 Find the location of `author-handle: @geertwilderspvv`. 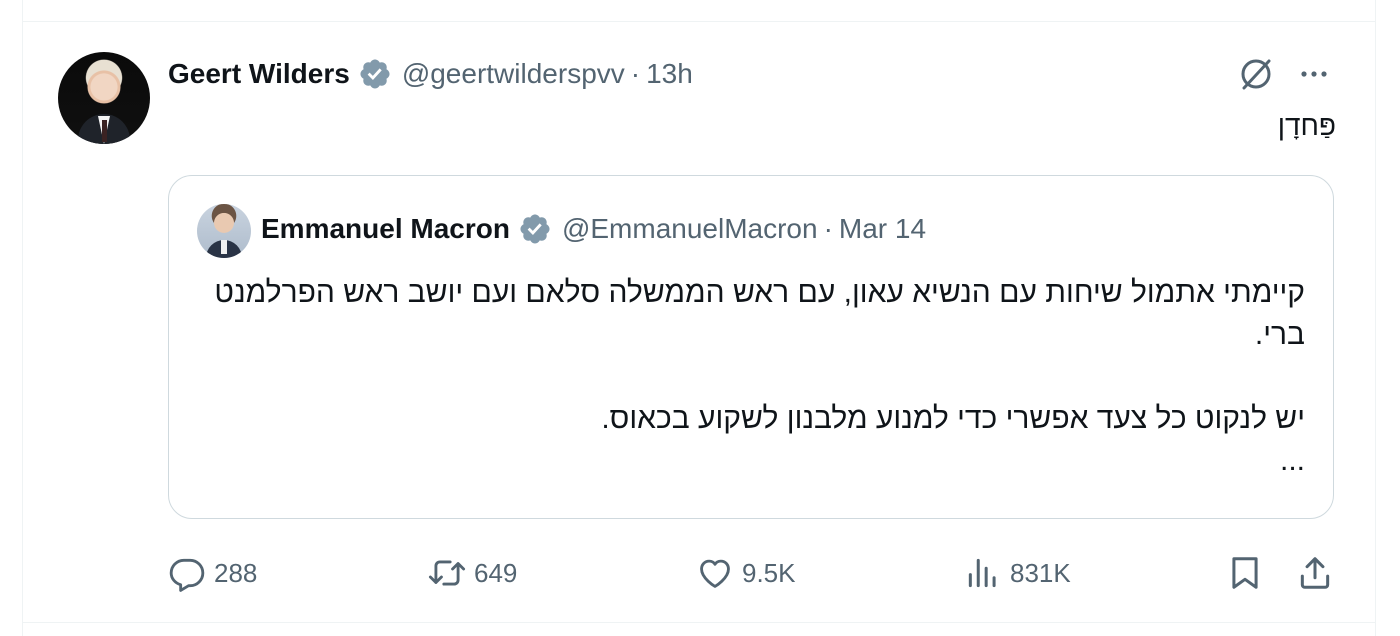

author-handle: @geertwilderspvv is located at coordinates (513, 74).